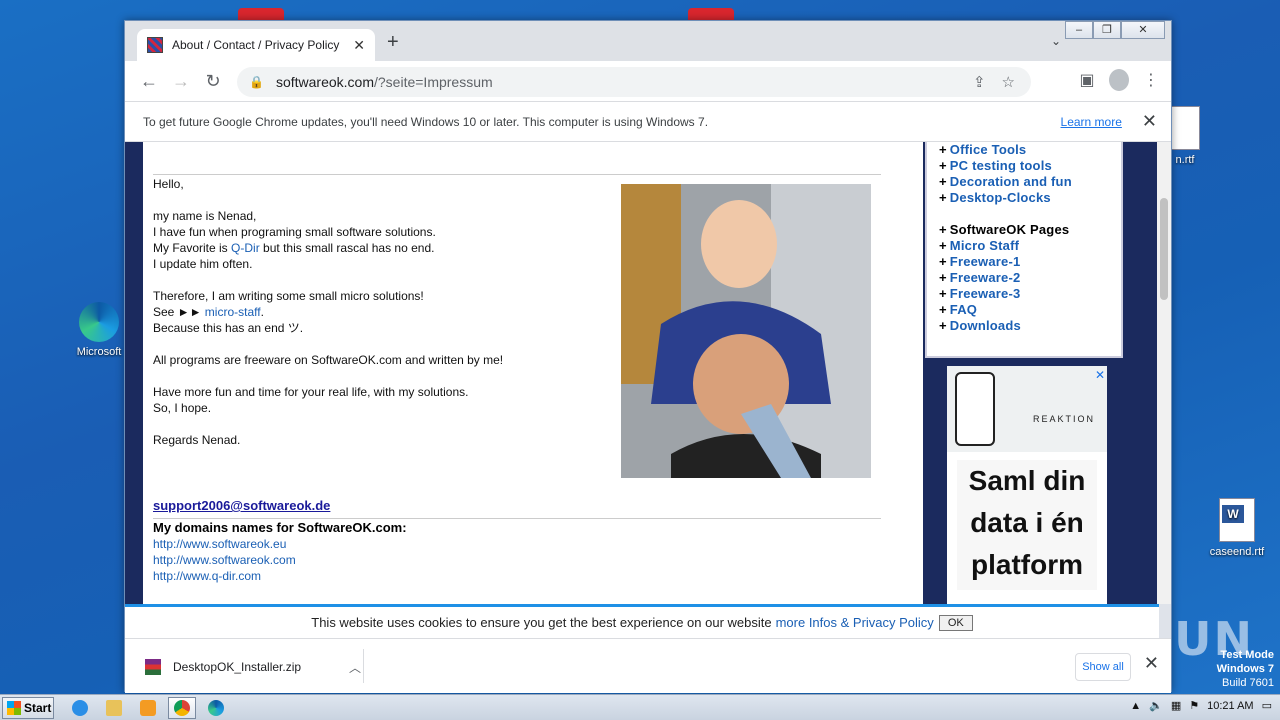 Image resolution: width=1280 pixels, height=720 pixels. What do you see at coordinates (985, 293) in the screenshot?
I see `sidebar-item-label: Freeware-3` at bounding box center [985, 293].